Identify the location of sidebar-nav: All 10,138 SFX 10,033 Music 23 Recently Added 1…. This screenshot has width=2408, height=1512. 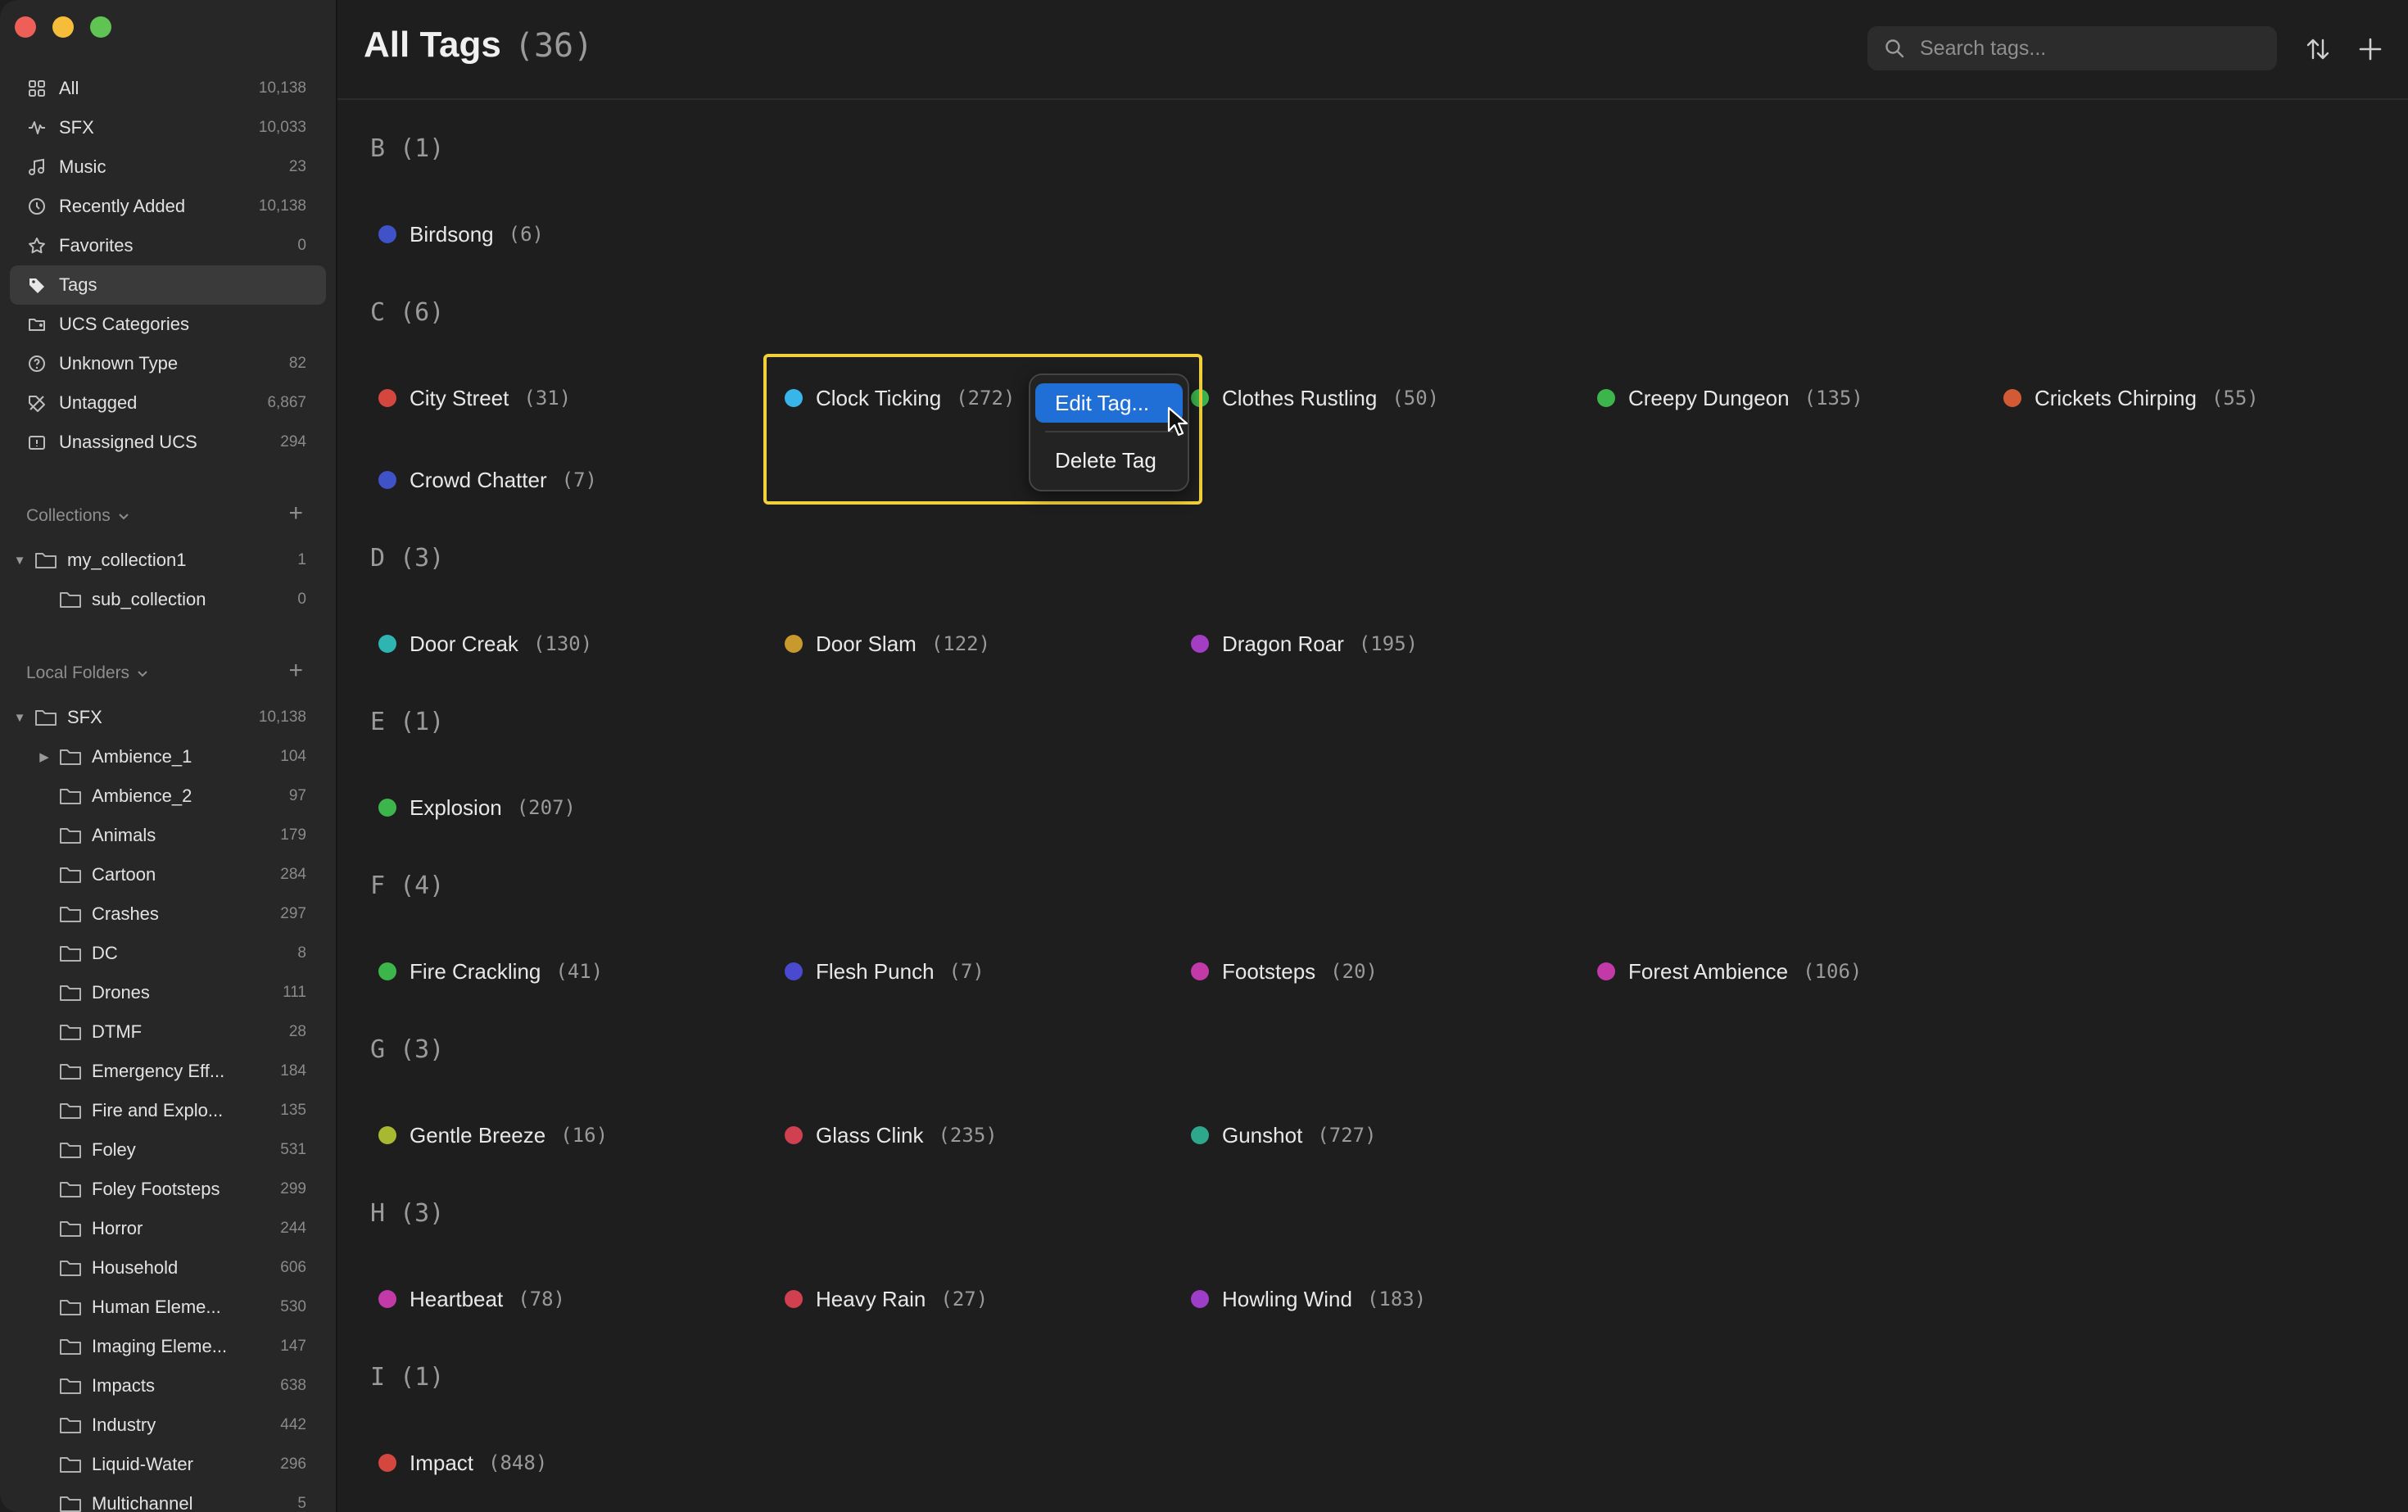
(168, 265).